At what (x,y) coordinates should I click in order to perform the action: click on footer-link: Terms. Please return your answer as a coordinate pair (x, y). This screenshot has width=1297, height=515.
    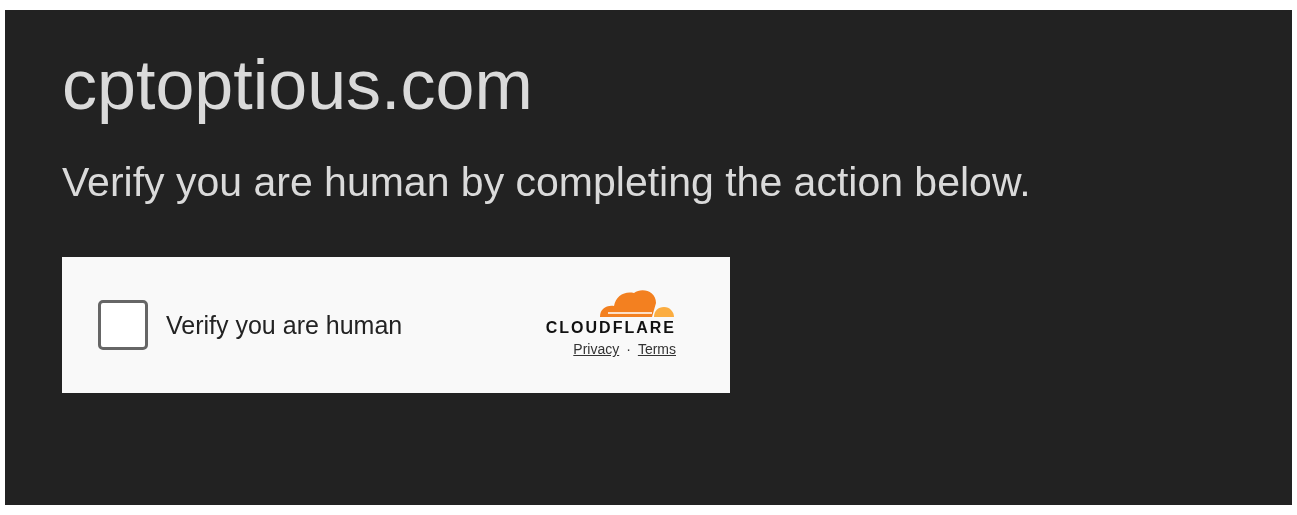
    Looking at the image, I should click on (656, 349).